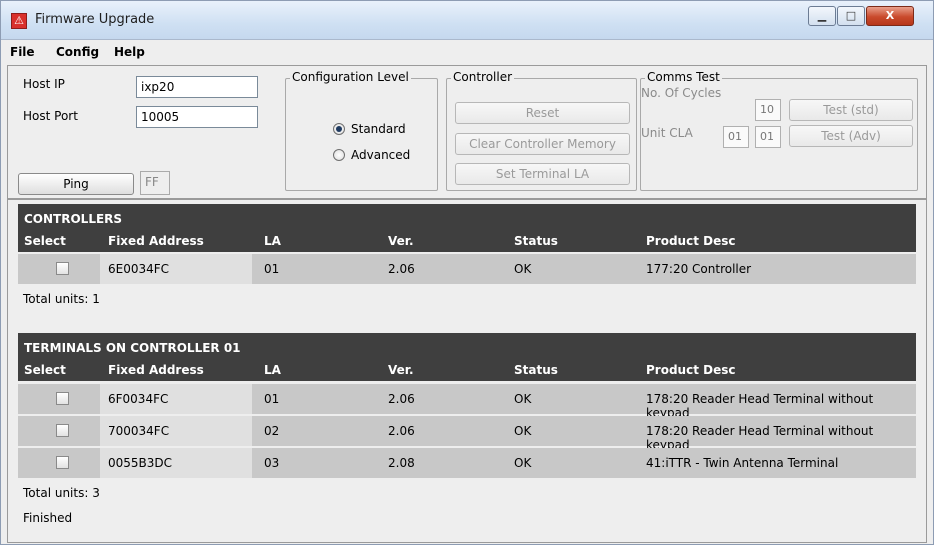  I want to click on fixed-address: 6F0034FC, so click(138, 399).